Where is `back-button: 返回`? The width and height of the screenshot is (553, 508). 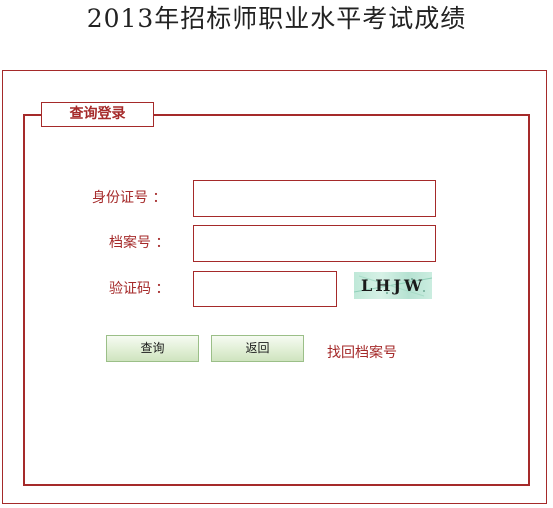 back-button: 返回 is located at coordinates (257, 348).